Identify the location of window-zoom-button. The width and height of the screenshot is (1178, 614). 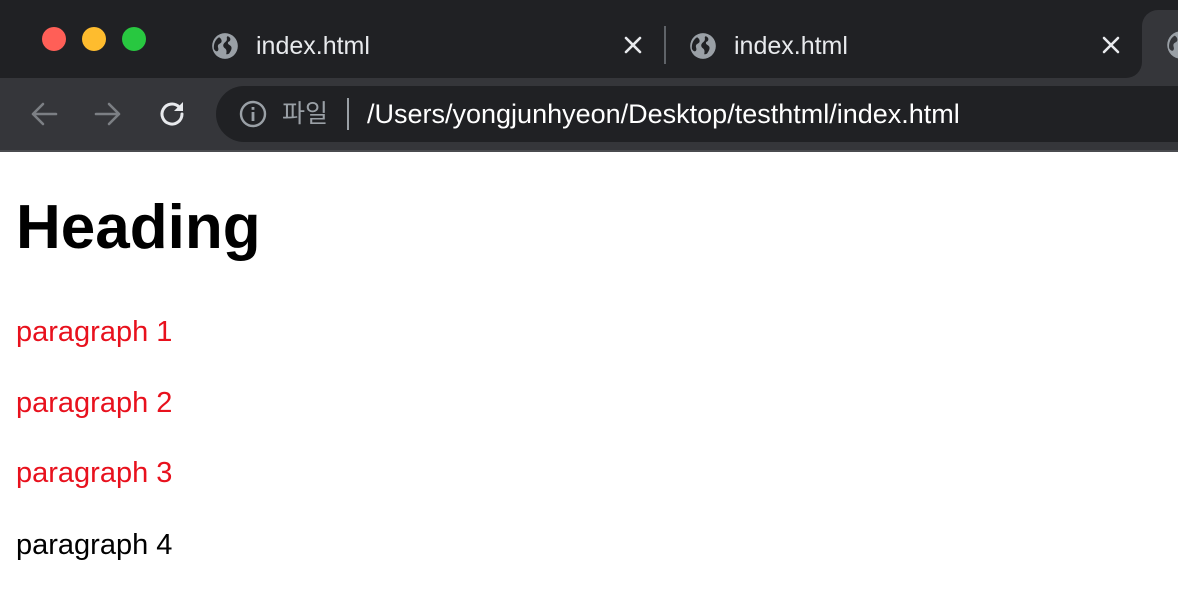
(134, 39).